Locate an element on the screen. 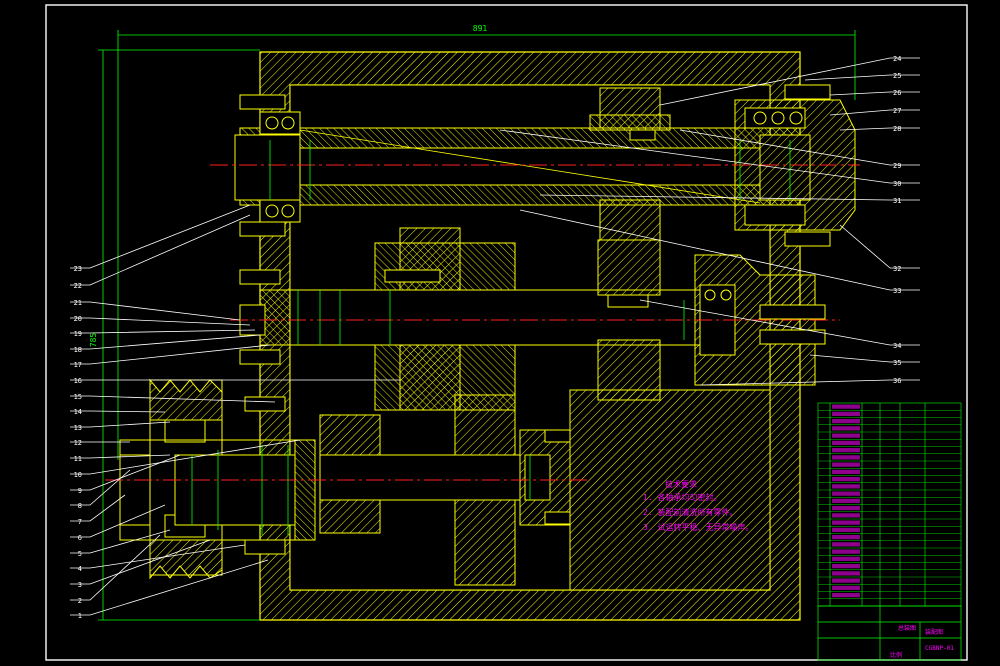 The height and width of the screenshot is (666, 1000). part-label: 30 is located at coordinates (897, 184).